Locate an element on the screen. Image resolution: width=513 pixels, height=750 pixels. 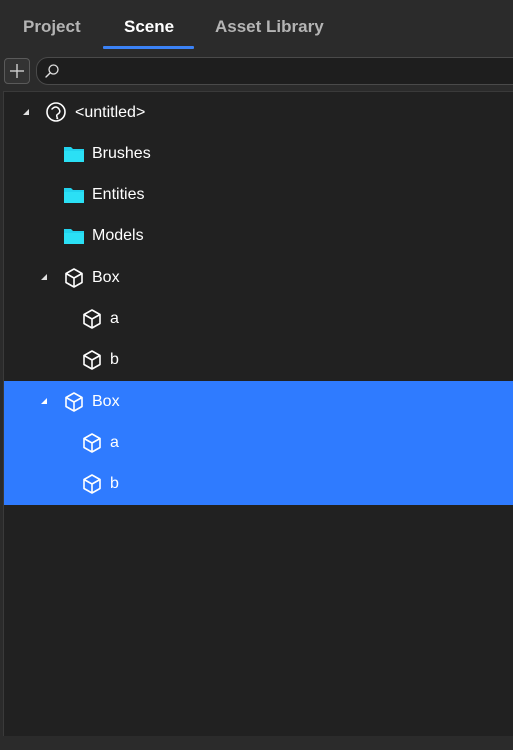
scene-toolbar is located at coordinates (256, 72).